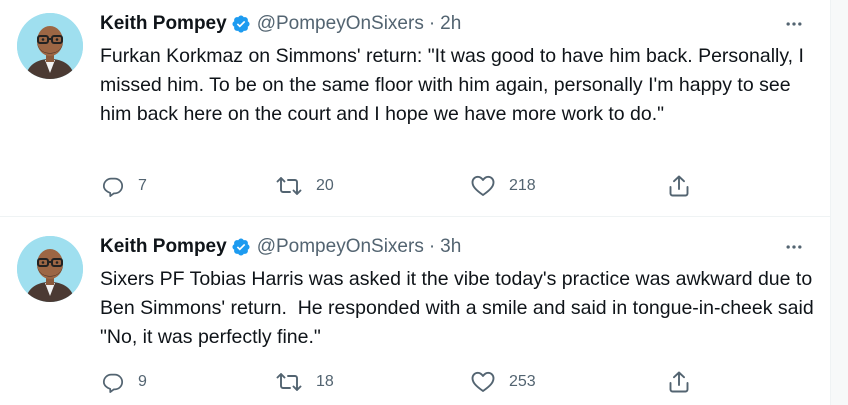 Image resolution: width=848 pixels, height=405 pixels. What do you see at coordinates (400, 186) in the screenshot?
I see `tweet-actions: 7 20 218` at bounding box center [400, 186].